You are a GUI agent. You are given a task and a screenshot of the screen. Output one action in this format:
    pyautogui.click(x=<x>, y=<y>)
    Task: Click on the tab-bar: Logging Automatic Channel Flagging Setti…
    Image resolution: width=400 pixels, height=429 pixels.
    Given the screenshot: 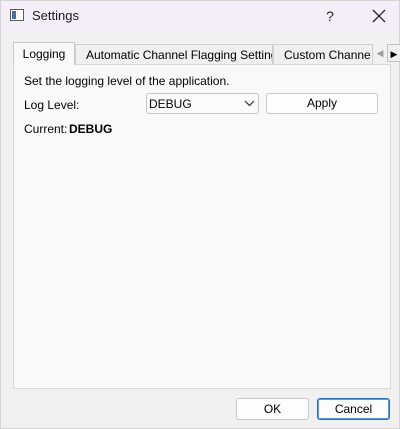 What is the action you would take?
    pyautogui.click(x=206, y=53)
    